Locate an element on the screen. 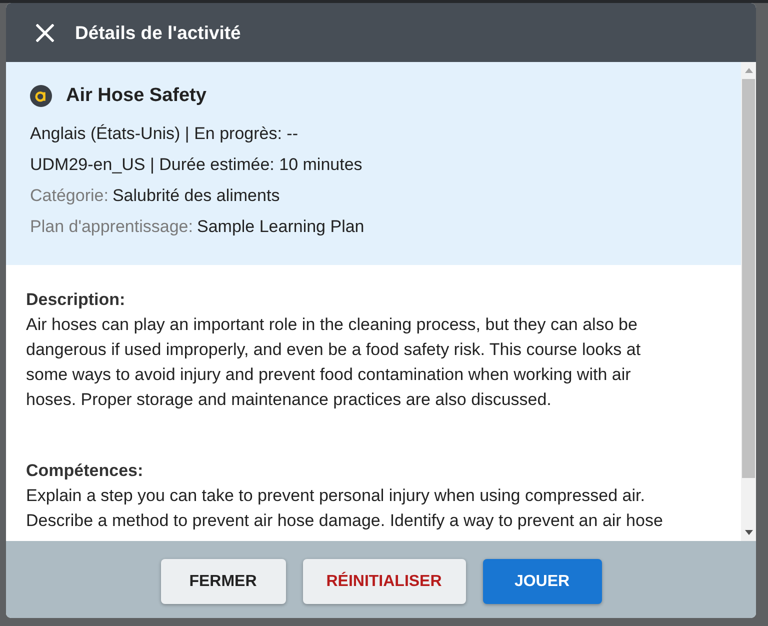  circle-logo-icon is located at coordinates (41, 96).